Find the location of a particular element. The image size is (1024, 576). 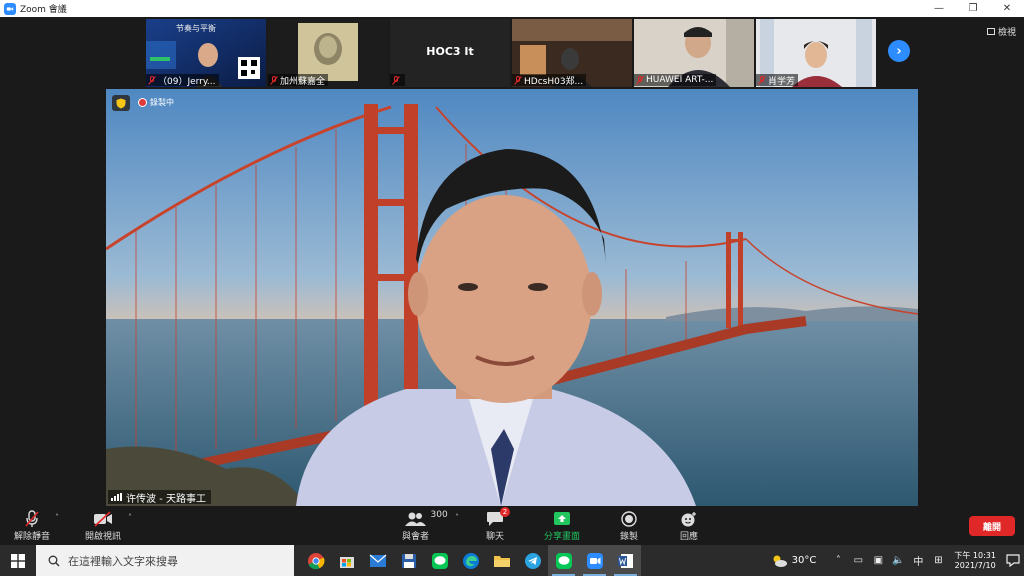

view-button: 檢視 is located at coordinates (1001, 31).